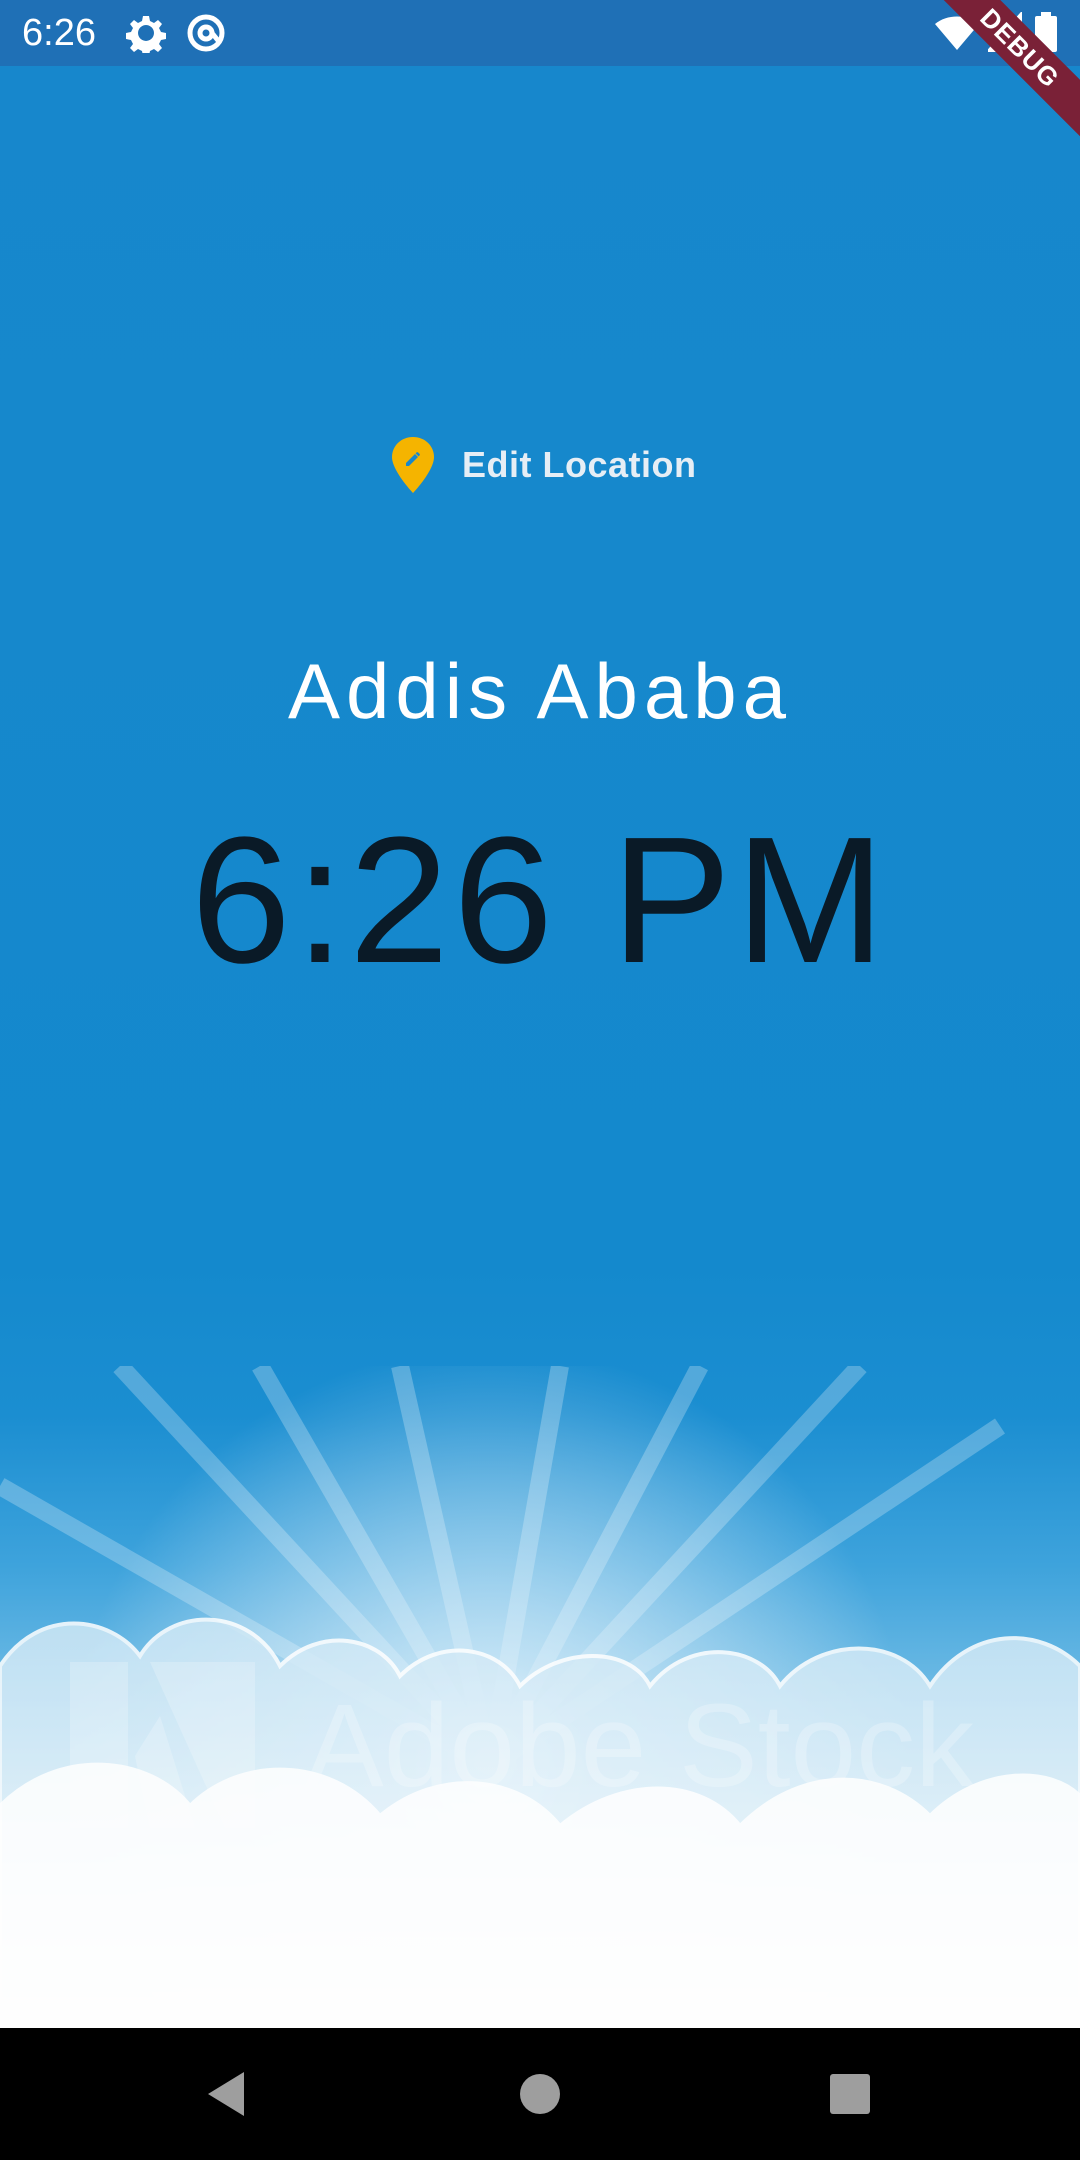  What do you see at coordinates (540, 691) in the screenshot?
I see `city-name: Addis Ababa` at bounding box center [540, 691].